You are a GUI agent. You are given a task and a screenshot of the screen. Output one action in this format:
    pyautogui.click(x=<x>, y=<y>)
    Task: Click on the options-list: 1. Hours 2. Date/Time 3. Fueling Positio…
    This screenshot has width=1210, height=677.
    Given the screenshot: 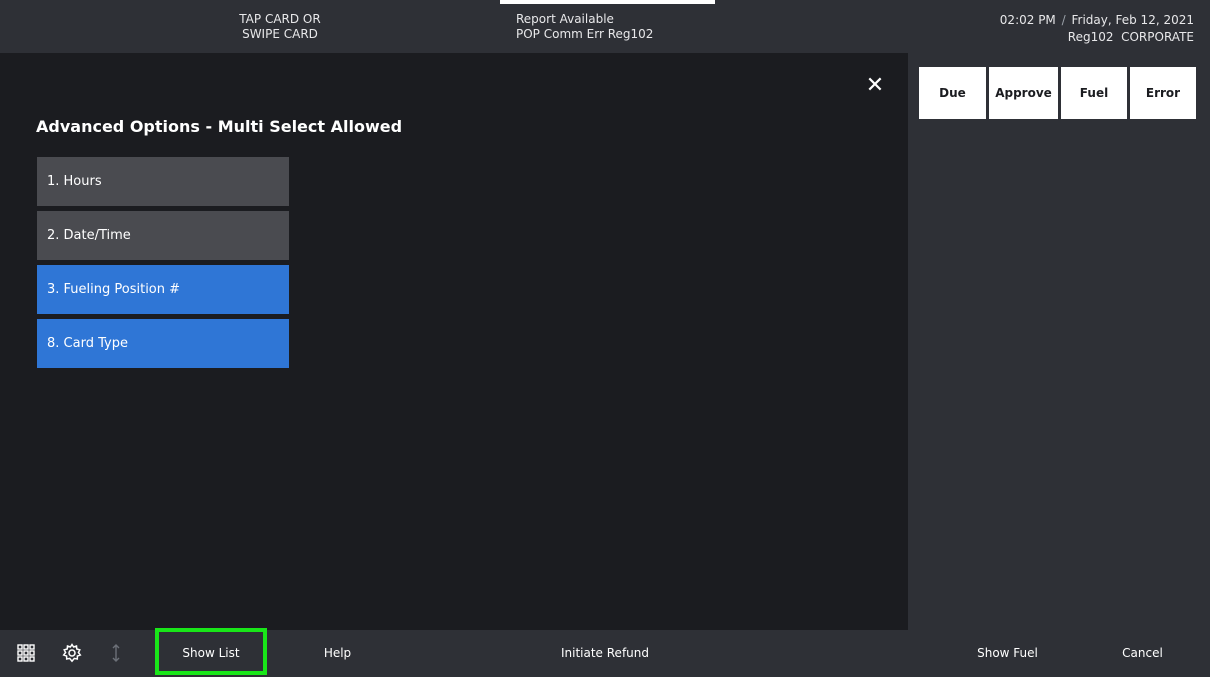 What is the action you would take?
    pyautogui.click(x=163, y=265)
    